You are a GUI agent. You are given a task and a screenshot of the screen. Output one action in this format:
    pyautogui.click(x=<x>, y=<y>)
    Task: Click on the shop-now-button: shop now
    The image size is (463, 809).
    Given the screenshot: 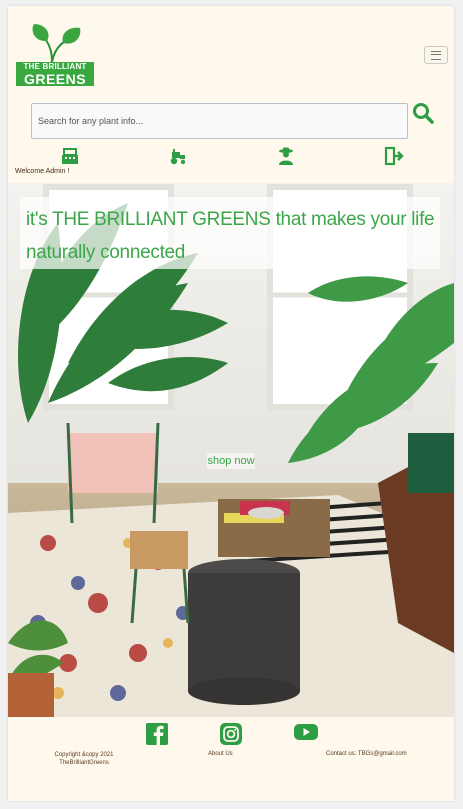 What is the action you would take?
    pyautogui.click(x=231, y=461)
    